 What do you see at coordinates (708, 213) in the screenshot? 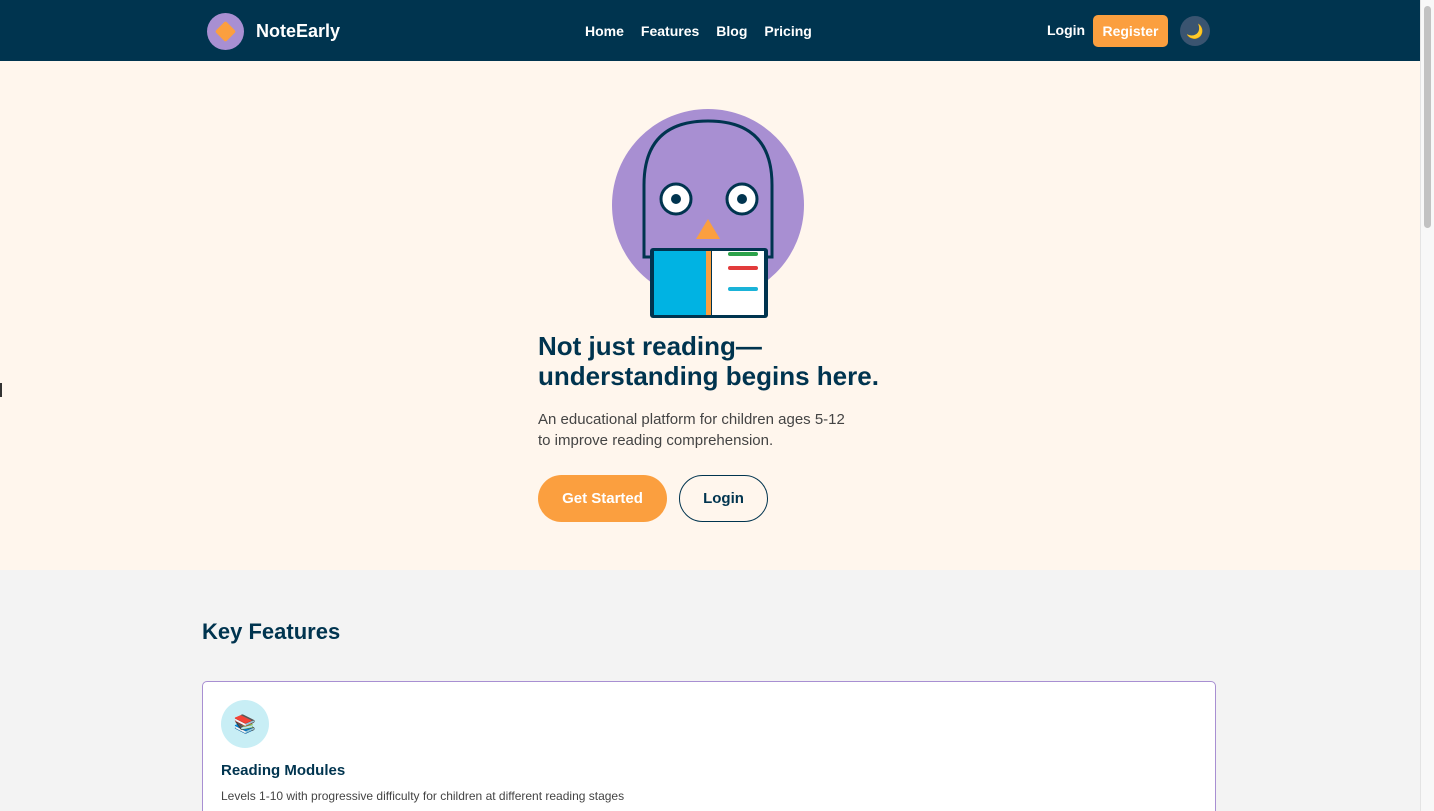
I see `owl-mascot-illustration` at bounding box center [708, 213].